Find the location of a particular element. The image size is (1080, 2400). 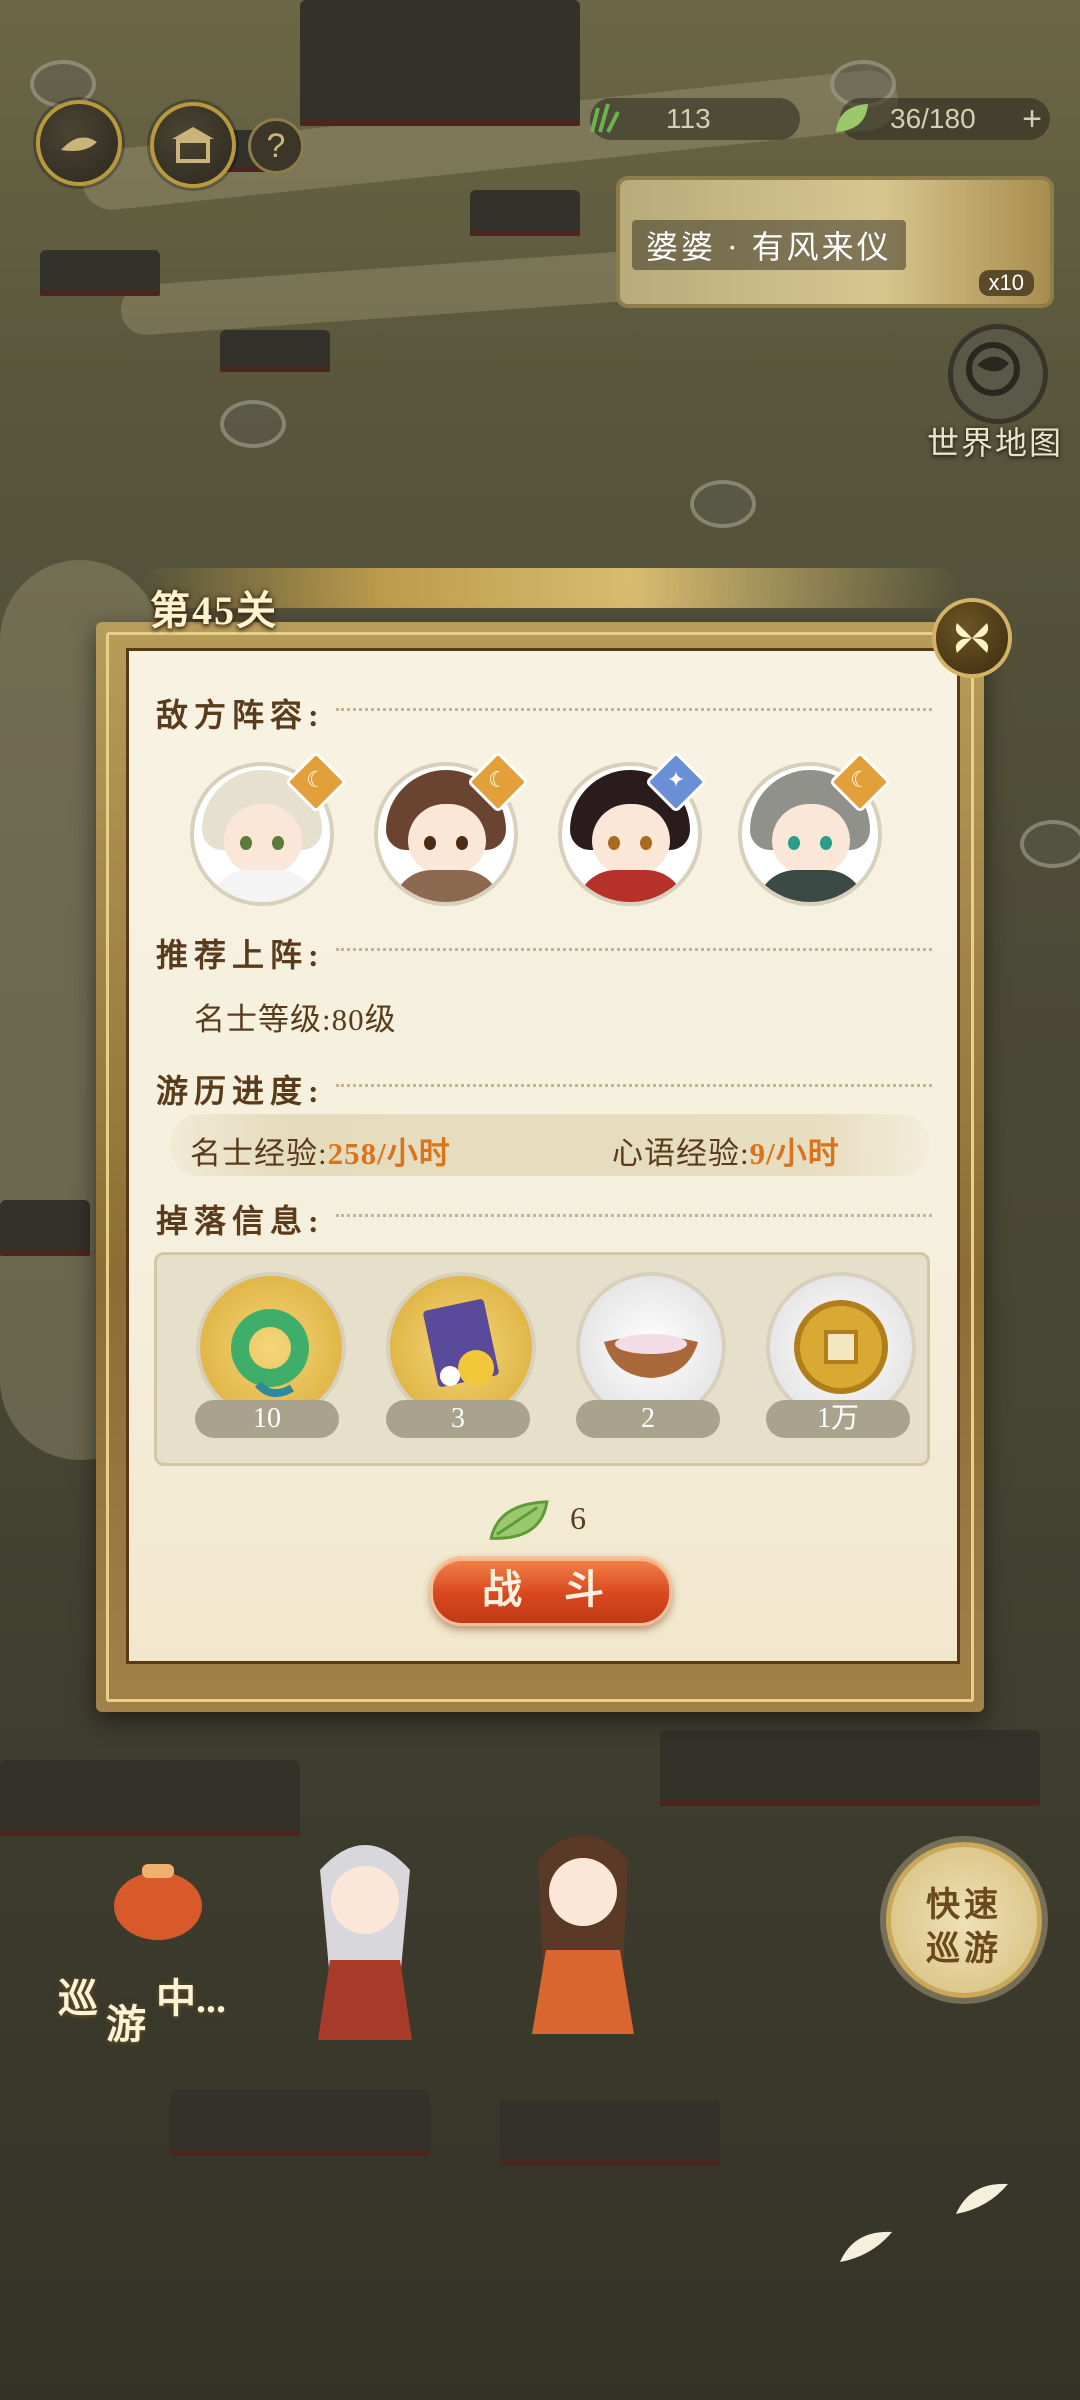

traveling-status: 游 is located at coordinates (126, 2021).